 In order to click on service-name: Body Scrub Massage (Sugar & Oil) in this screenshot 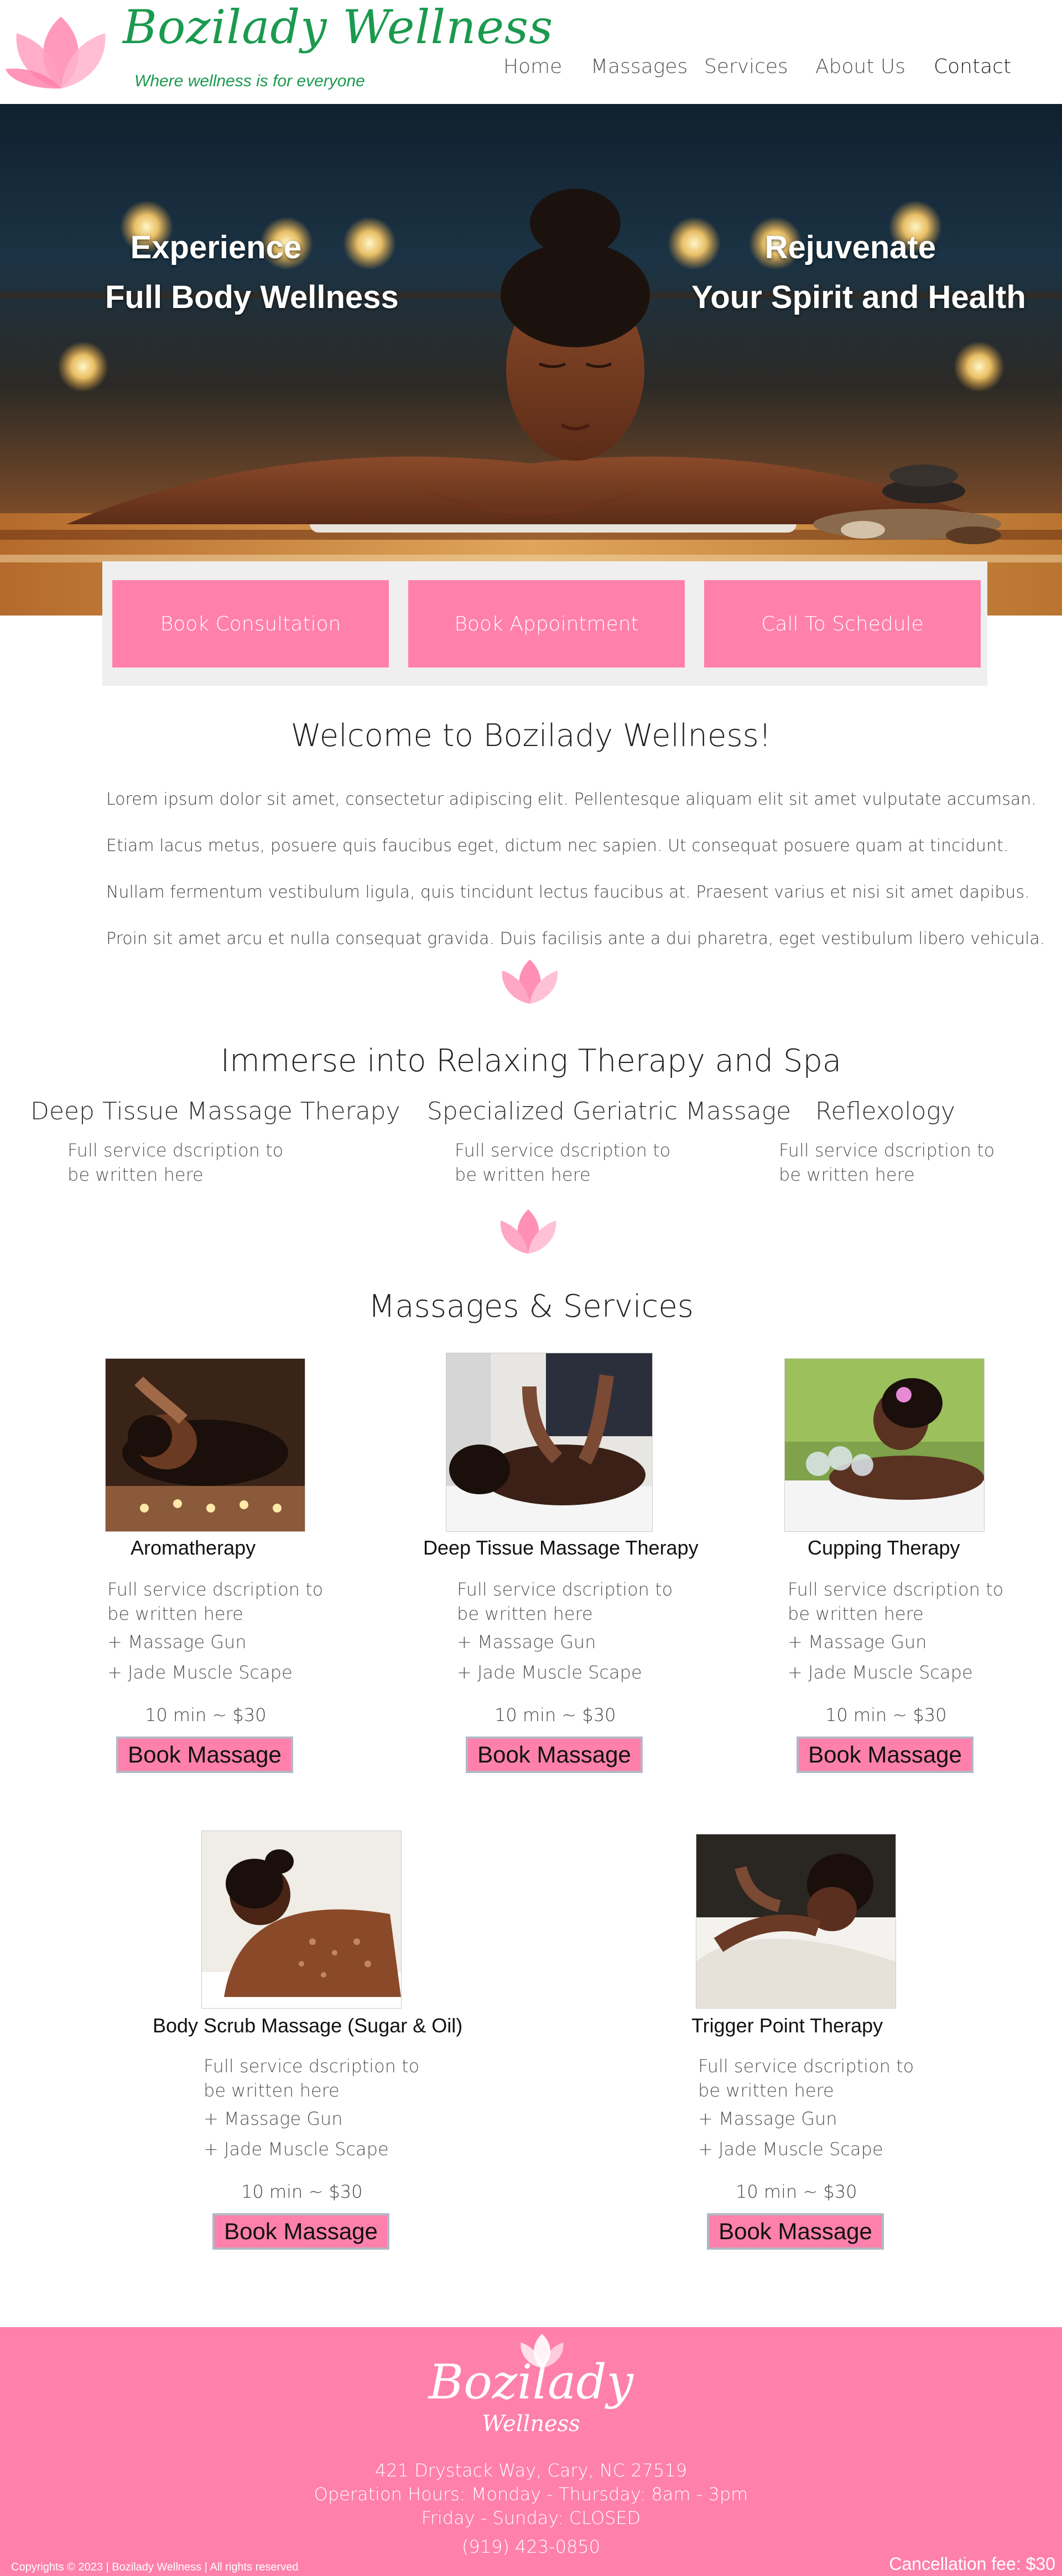, I will do `click(308, 2025)`.